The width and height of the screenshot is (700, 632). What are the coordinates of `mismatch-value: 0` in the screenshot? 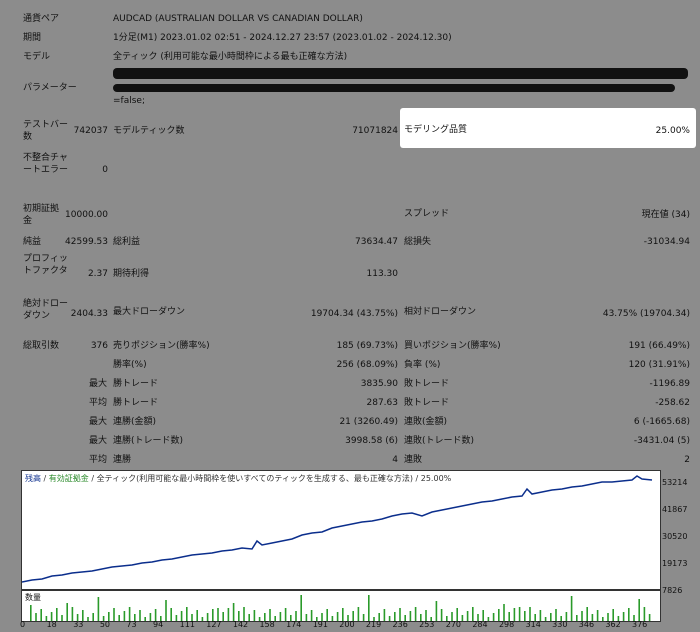 It's located at (105, 170).